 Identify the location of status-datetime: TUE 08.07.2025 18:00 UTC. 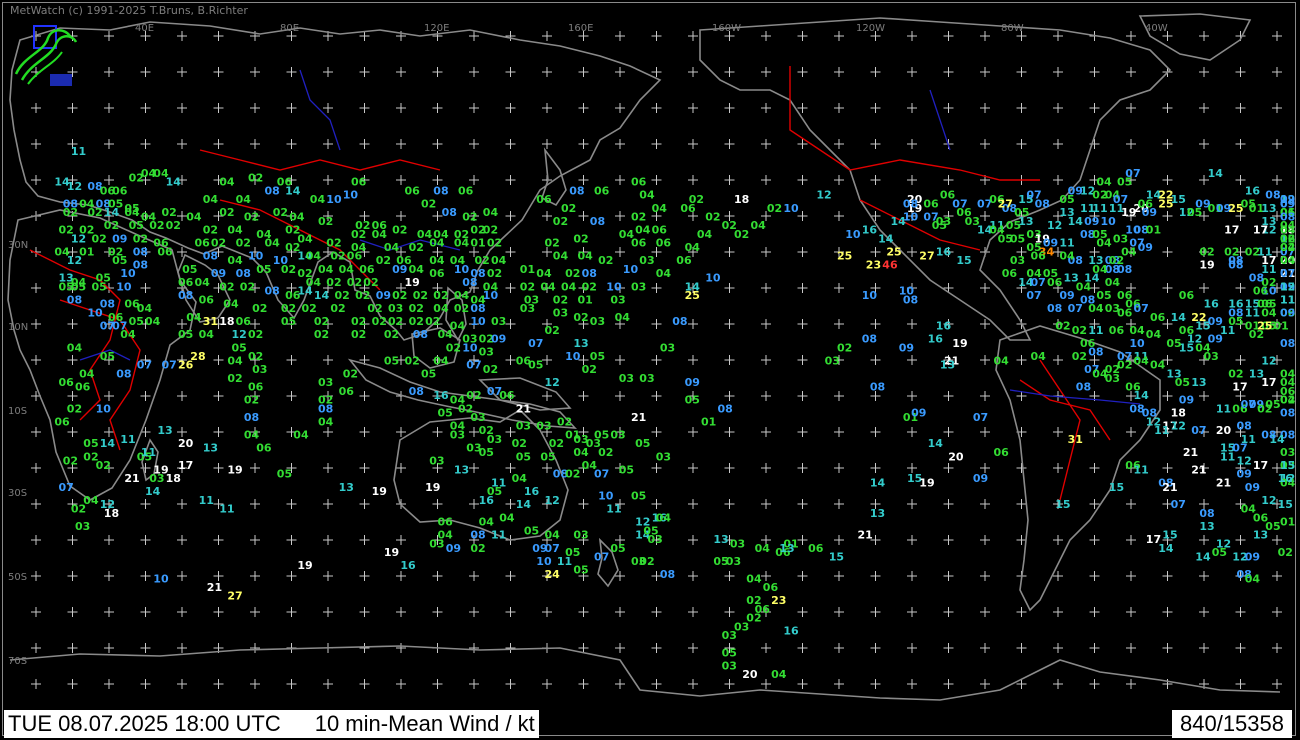
(144, 723).